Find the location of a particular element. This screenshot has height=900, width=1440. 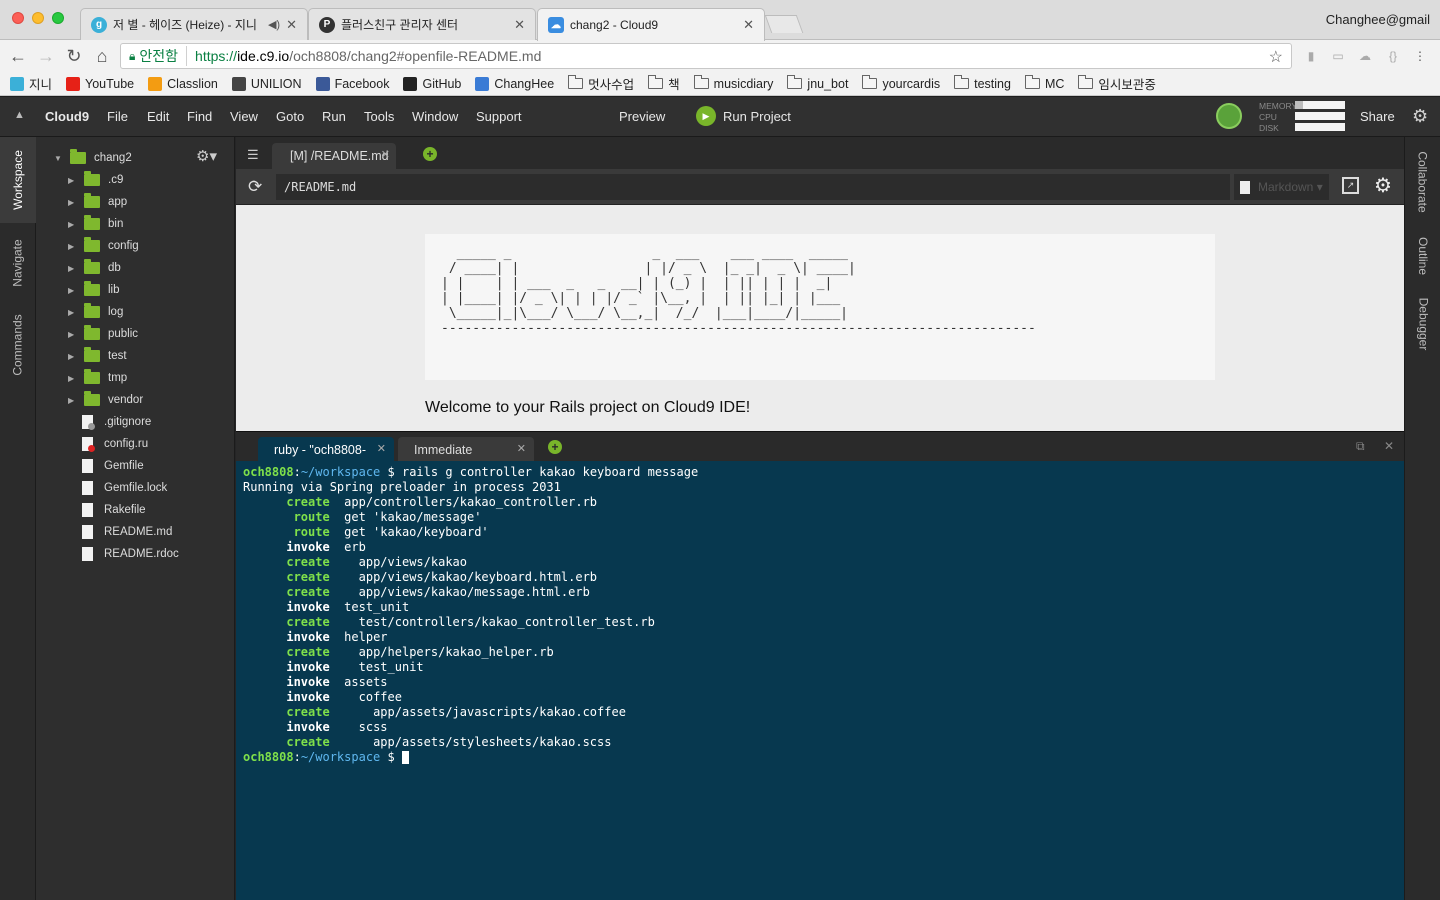

run-project-button: ▶ Run Project is located at coordinates (743, 116).